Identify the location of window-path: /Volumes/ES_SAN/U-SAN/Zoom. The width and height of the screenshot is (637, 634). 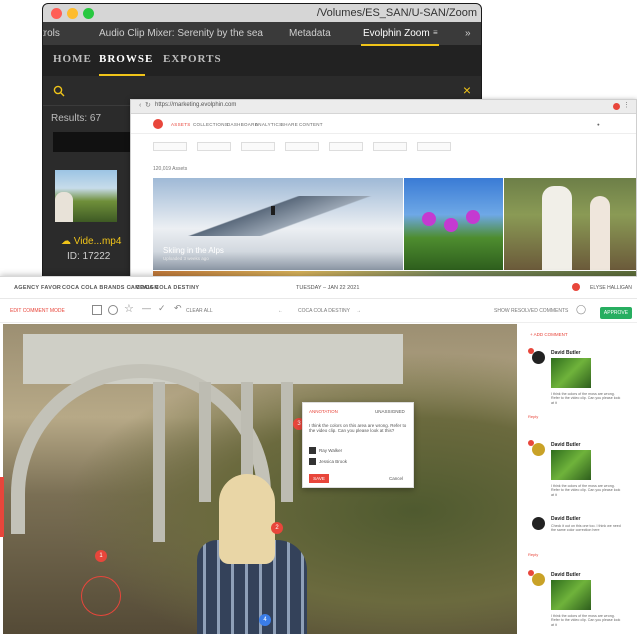
(396, 13).